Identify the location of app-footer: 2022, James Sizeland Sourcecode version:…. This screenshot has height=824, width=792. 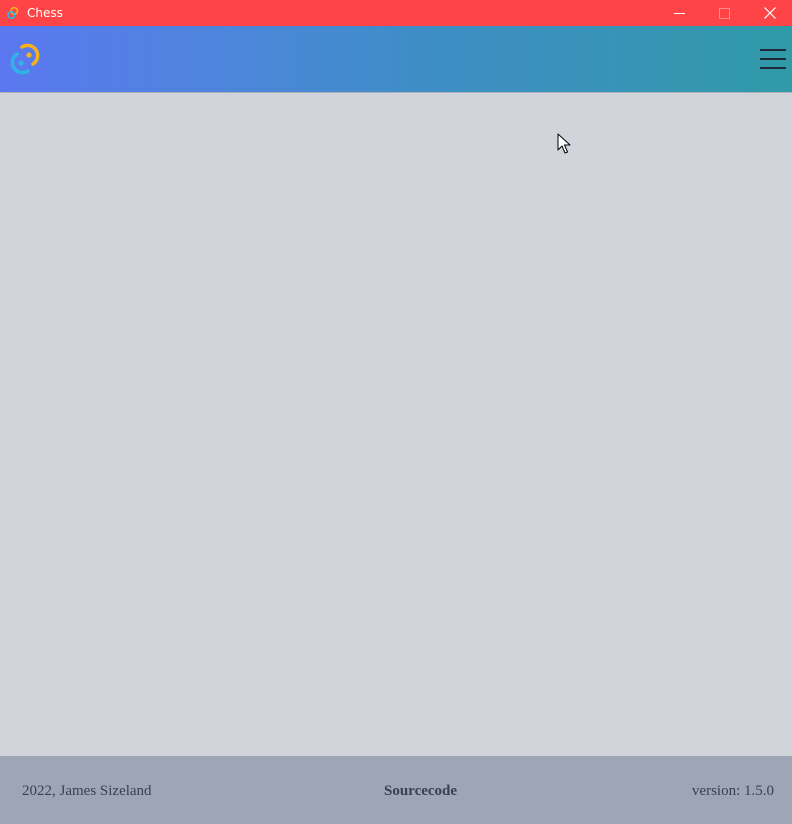
(396, 790).